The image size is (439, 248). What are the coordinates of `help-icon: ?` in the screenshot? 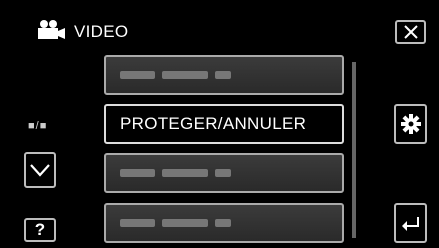 It's located at (40, 229).